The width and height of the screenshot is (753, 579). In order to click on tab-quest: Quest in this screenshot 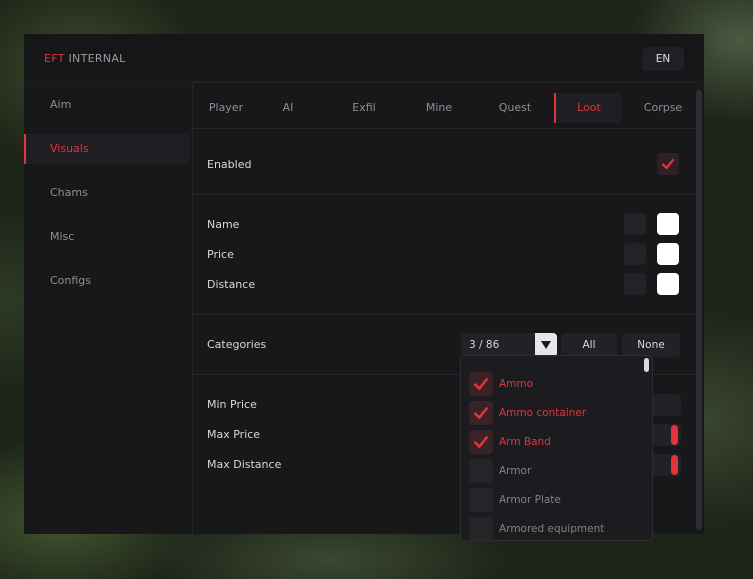, I will do `click(515, 108)`.